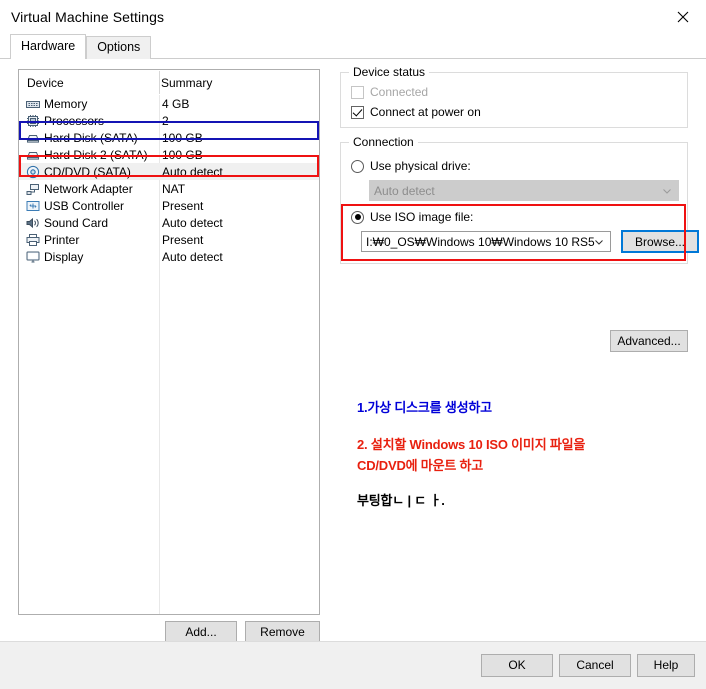  What do you see at coordinates (420, 465) in the screenshot?
I see `annotation-step-2-line-2: CD/DVD에 마운트 하고` at bounding box center [420, 465].